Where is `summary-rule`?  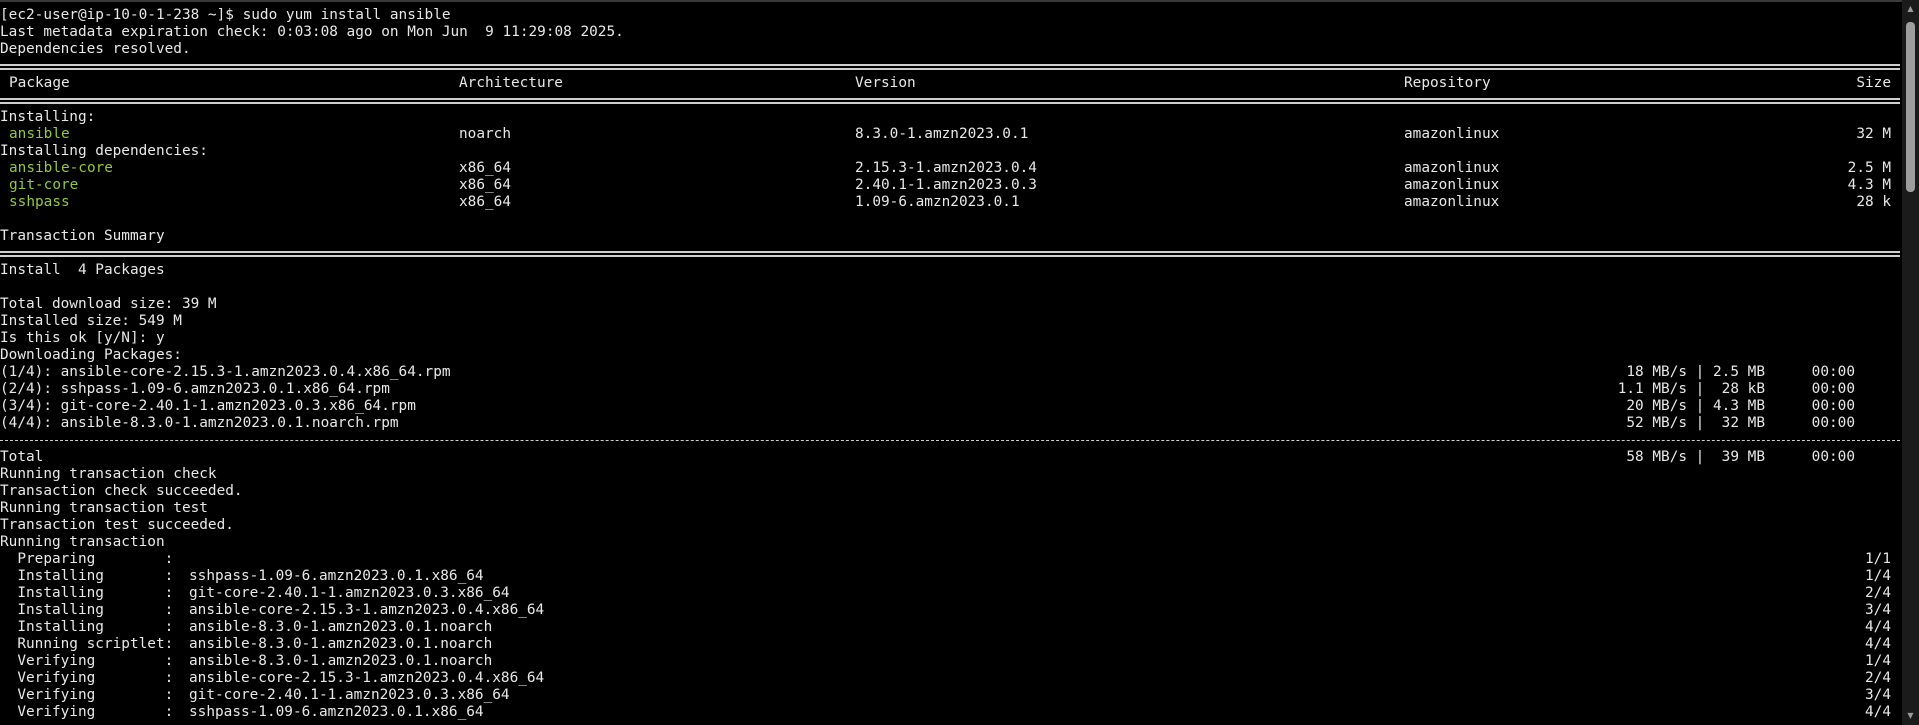 summary-rule is located at coordinates (950, 253).